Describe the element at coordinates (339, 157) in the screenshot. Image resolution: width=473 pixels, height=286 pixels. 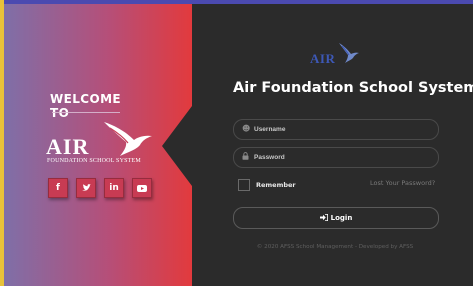
I see `password-input` at that location.